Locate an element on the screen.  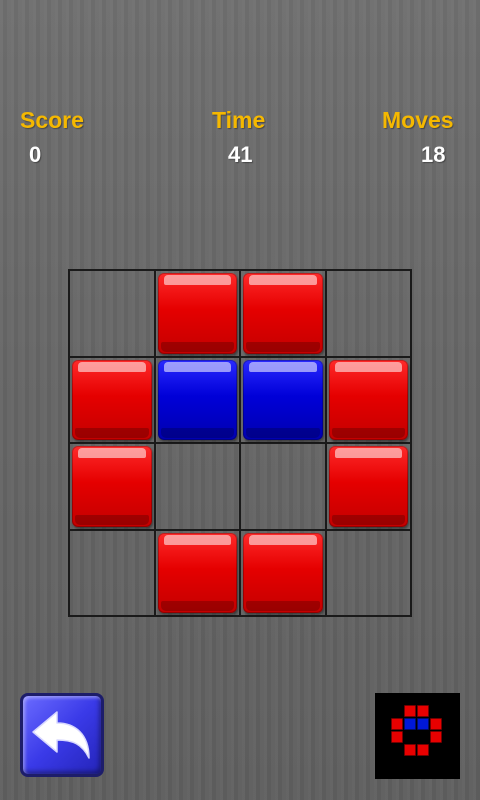
back-button is located at coordinates (62, 735).